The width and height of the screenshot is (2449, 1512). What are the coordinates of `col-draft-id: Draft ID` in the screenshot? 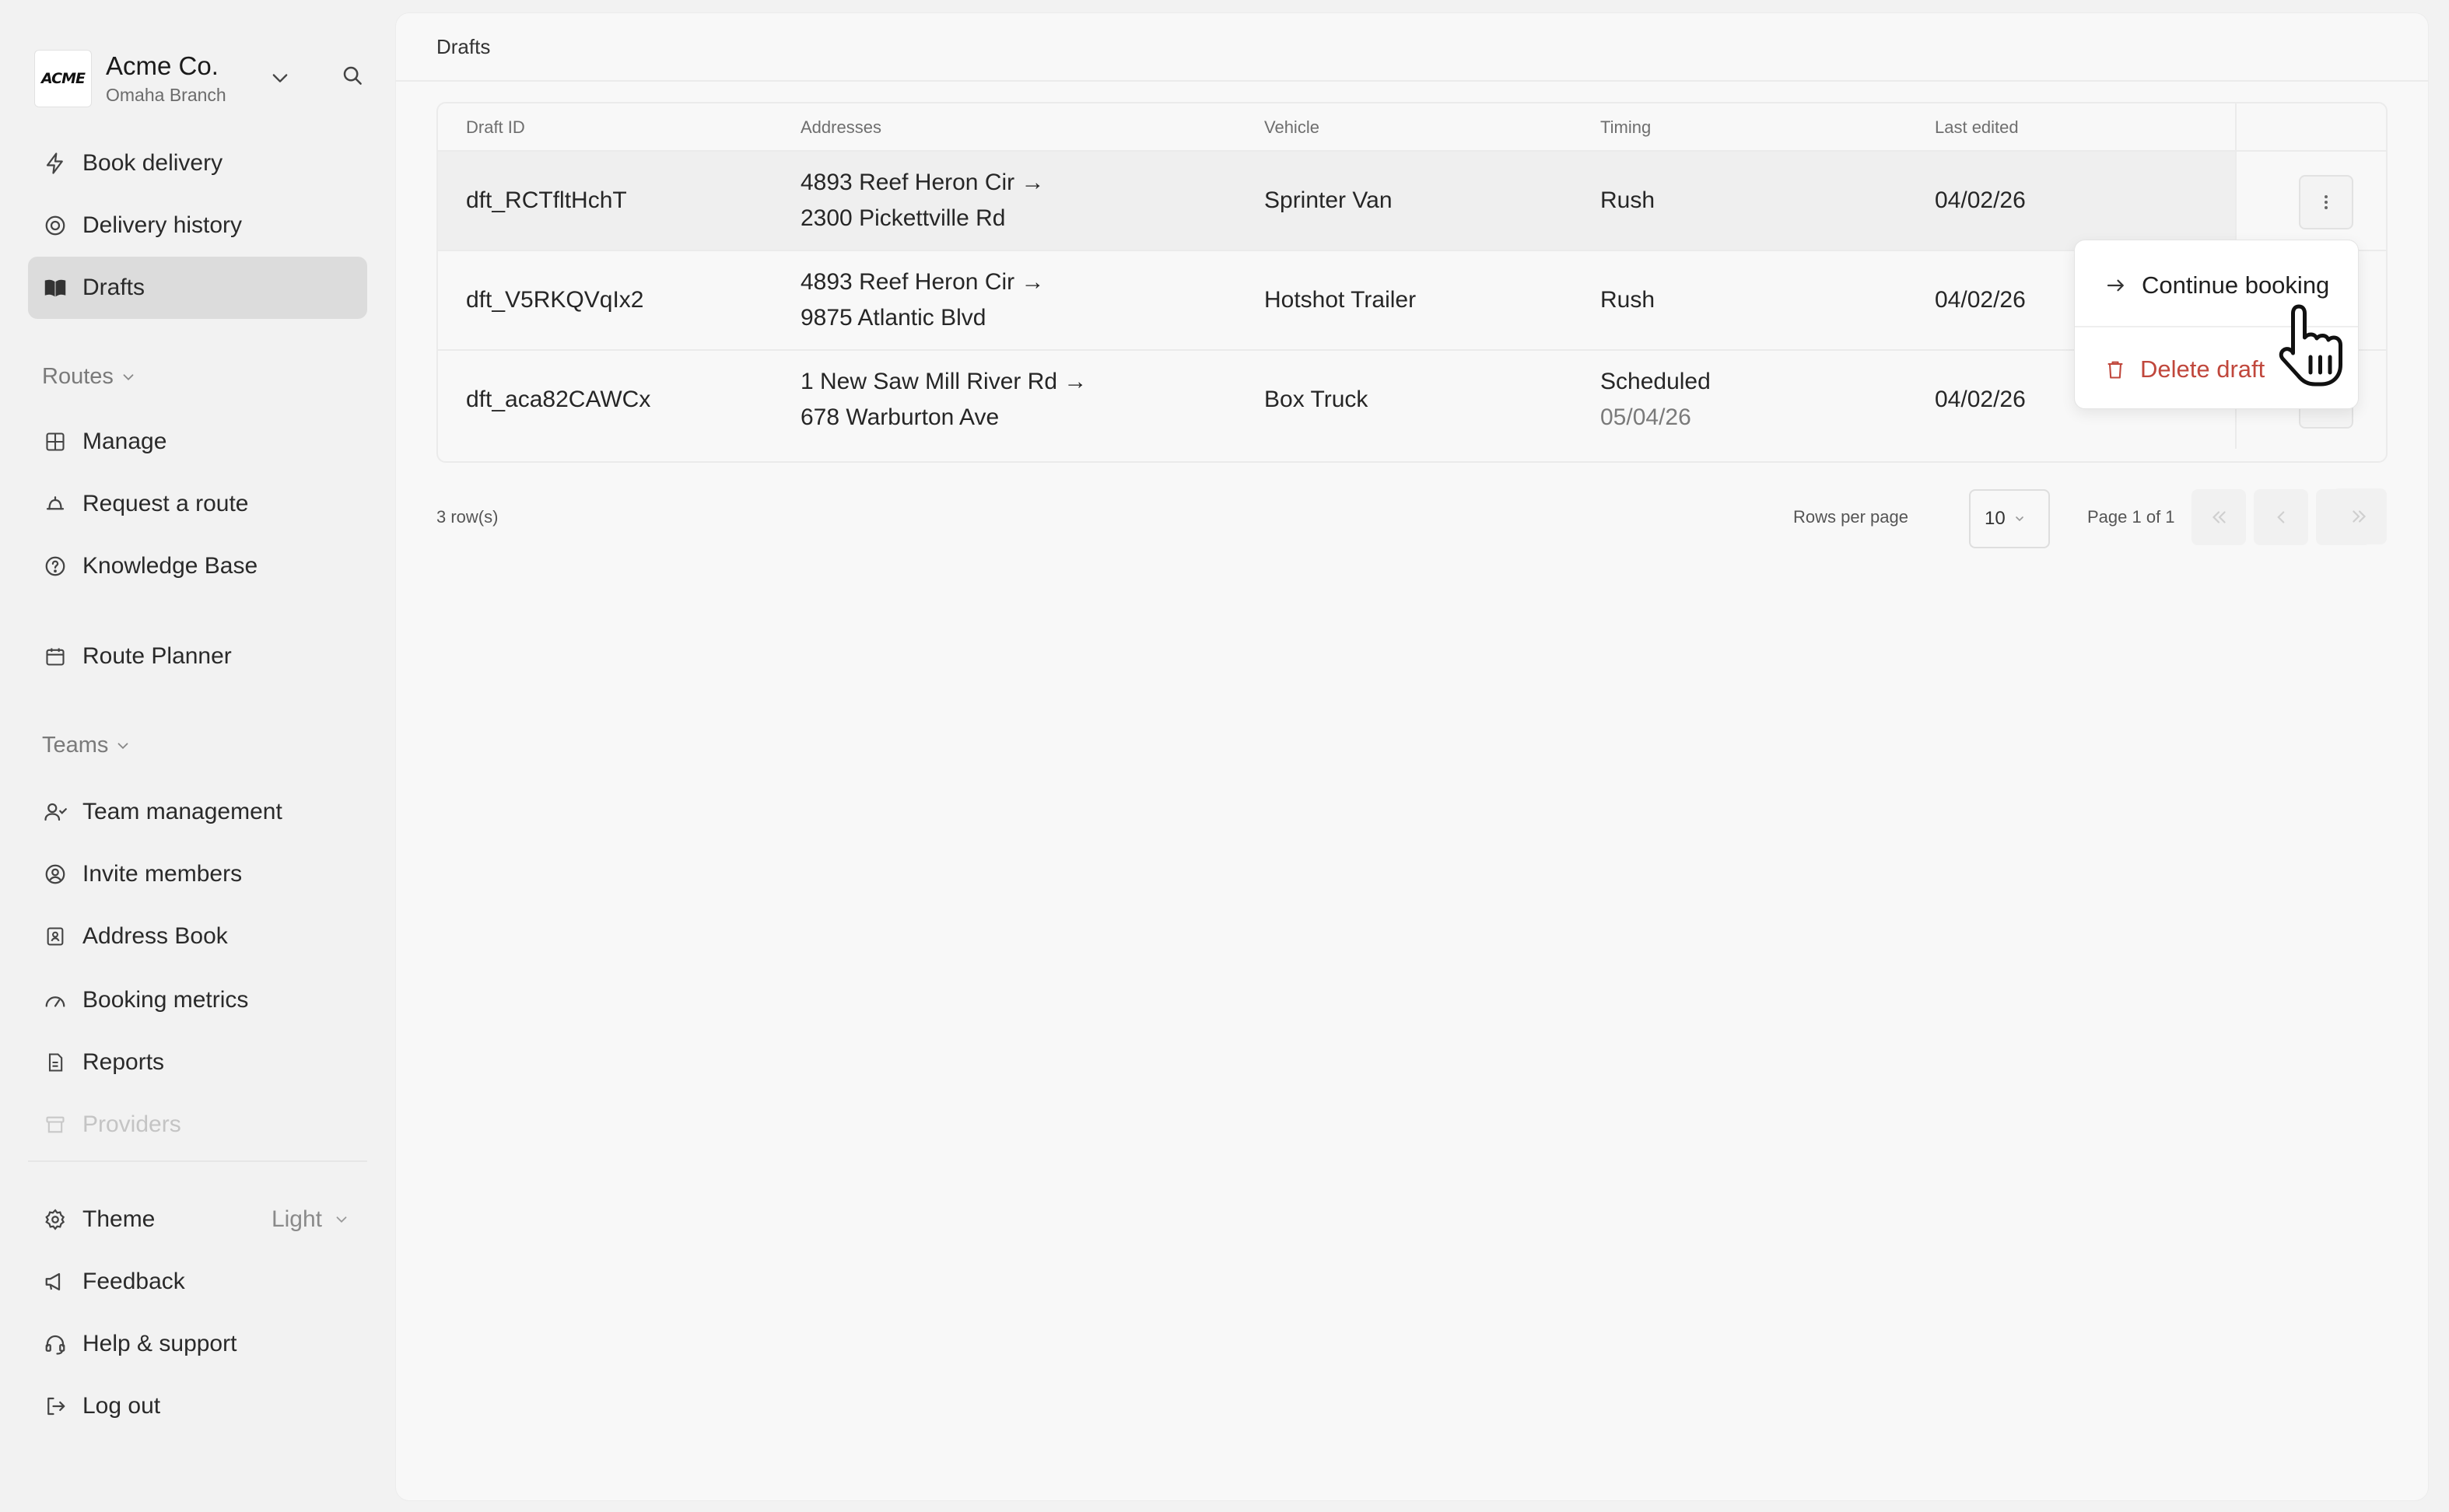 It's located at (495, 127).